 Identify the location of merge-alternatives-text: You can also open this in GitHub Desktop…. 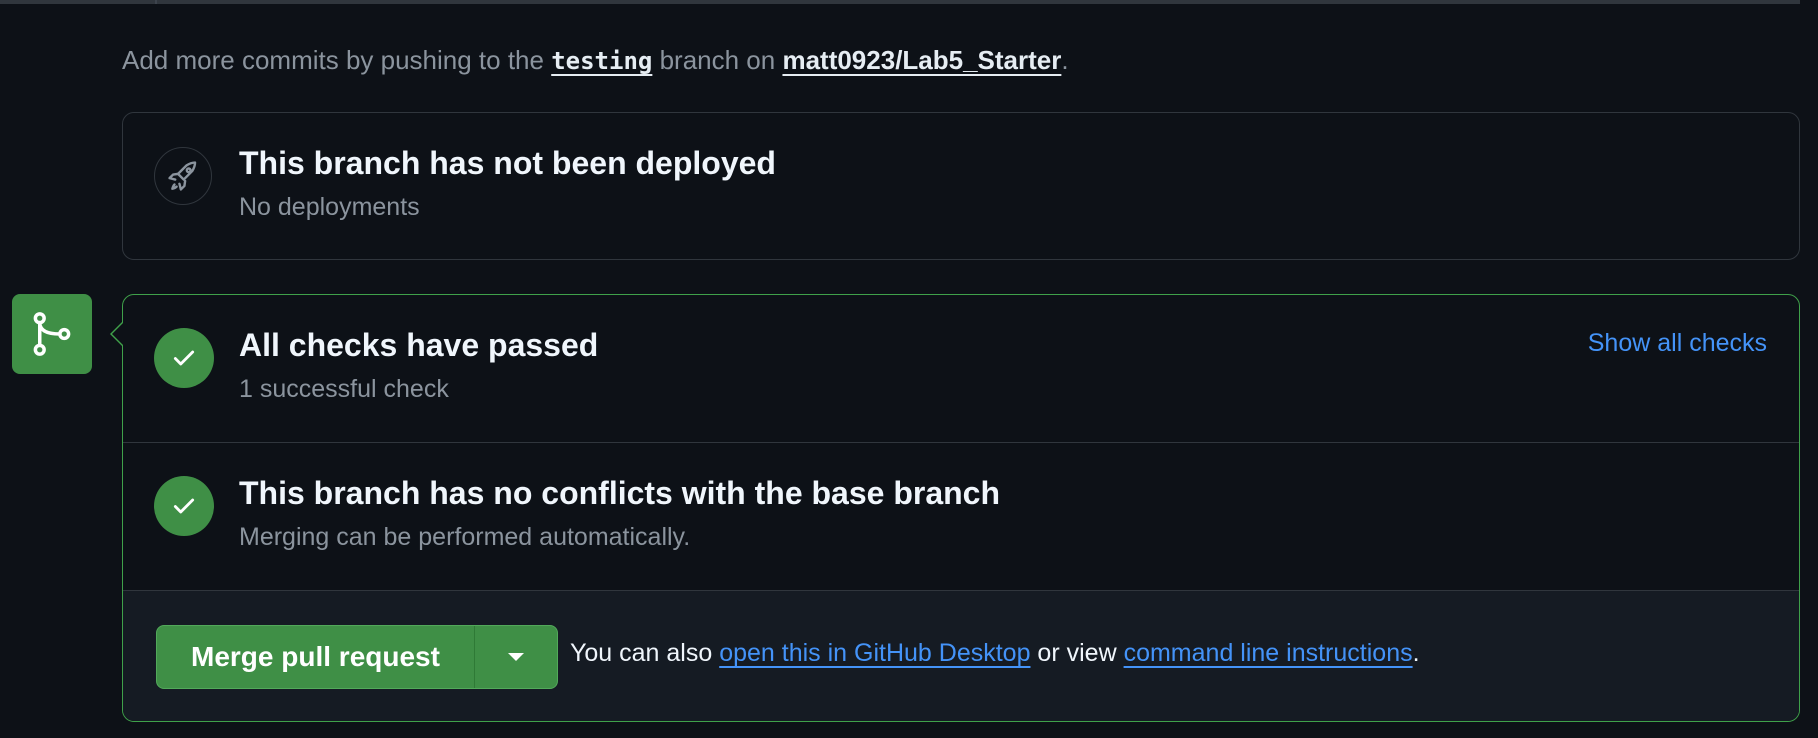
(995, 653).